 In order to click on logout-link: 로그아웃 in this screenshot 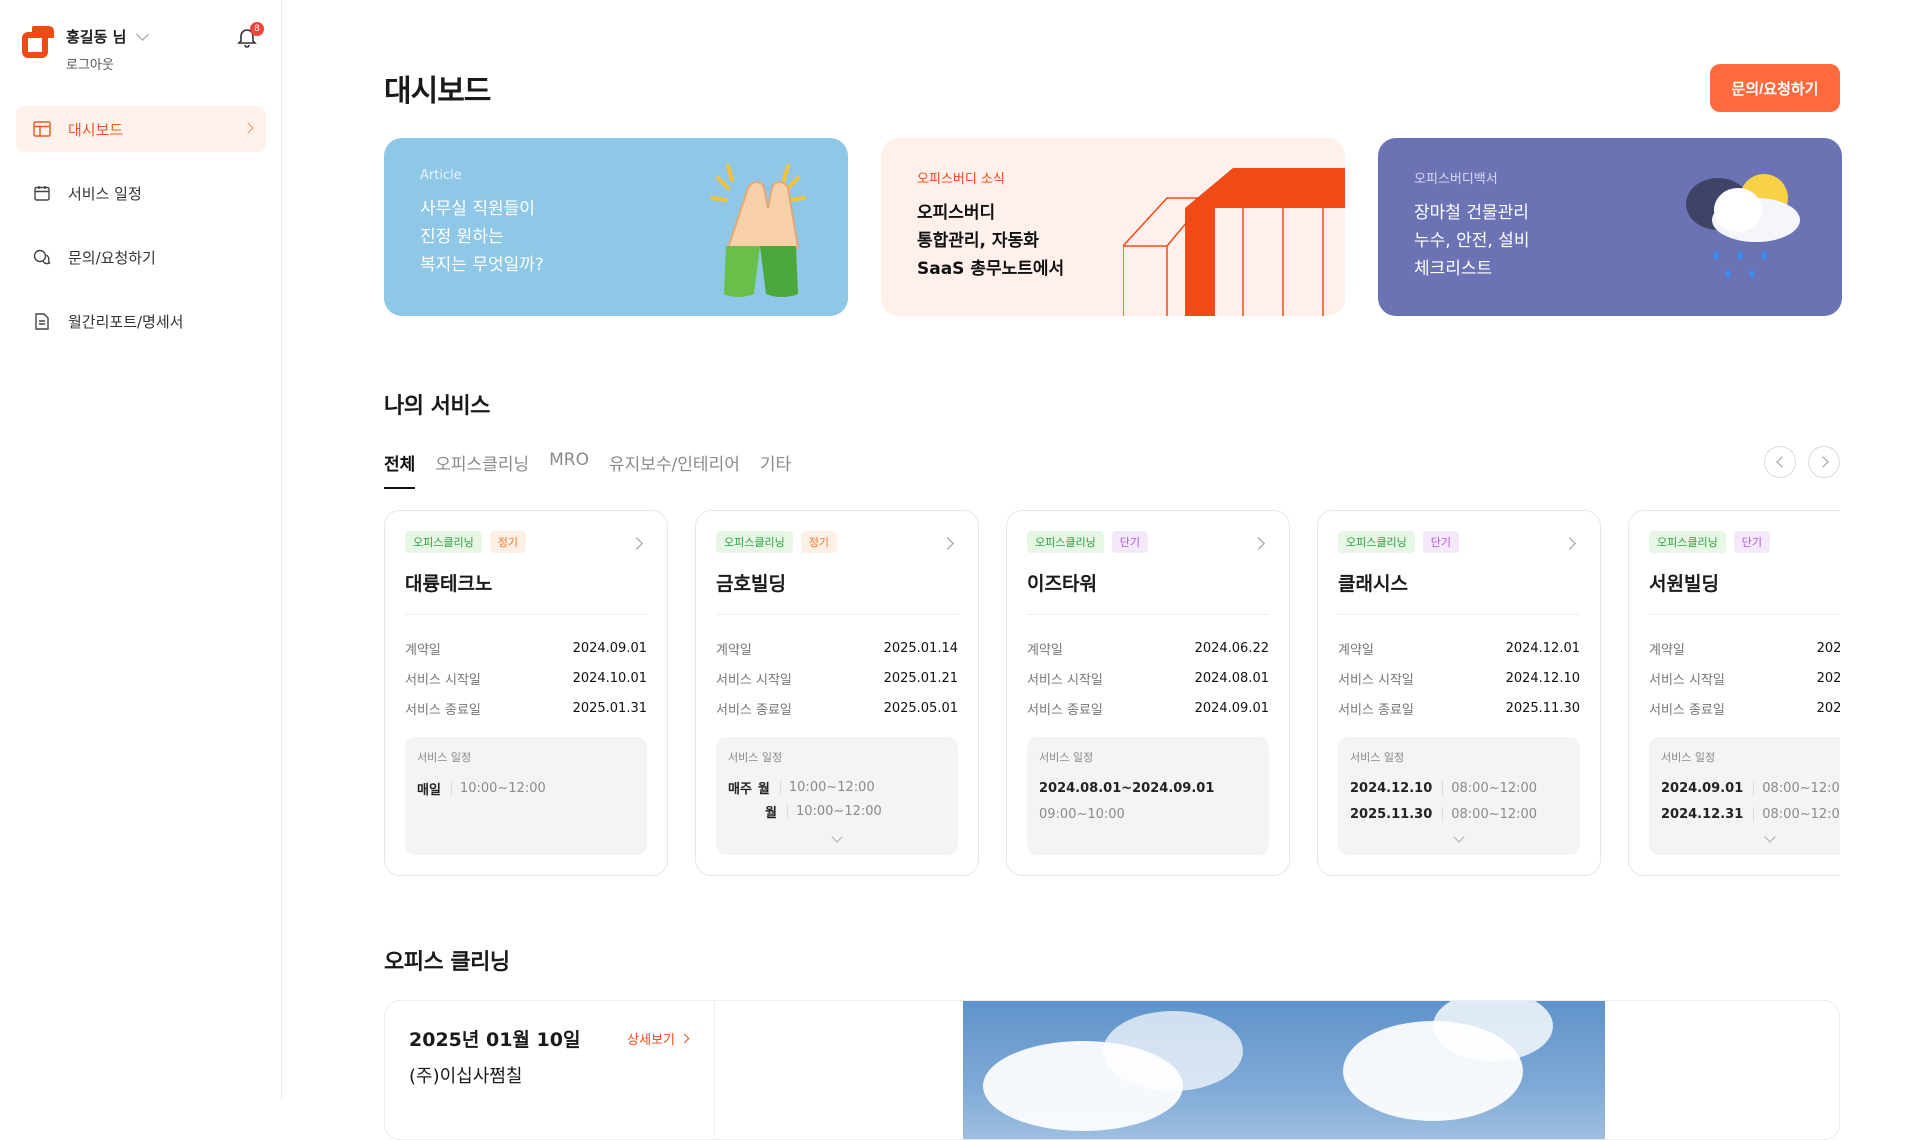, I will do `click(106, 63)`.